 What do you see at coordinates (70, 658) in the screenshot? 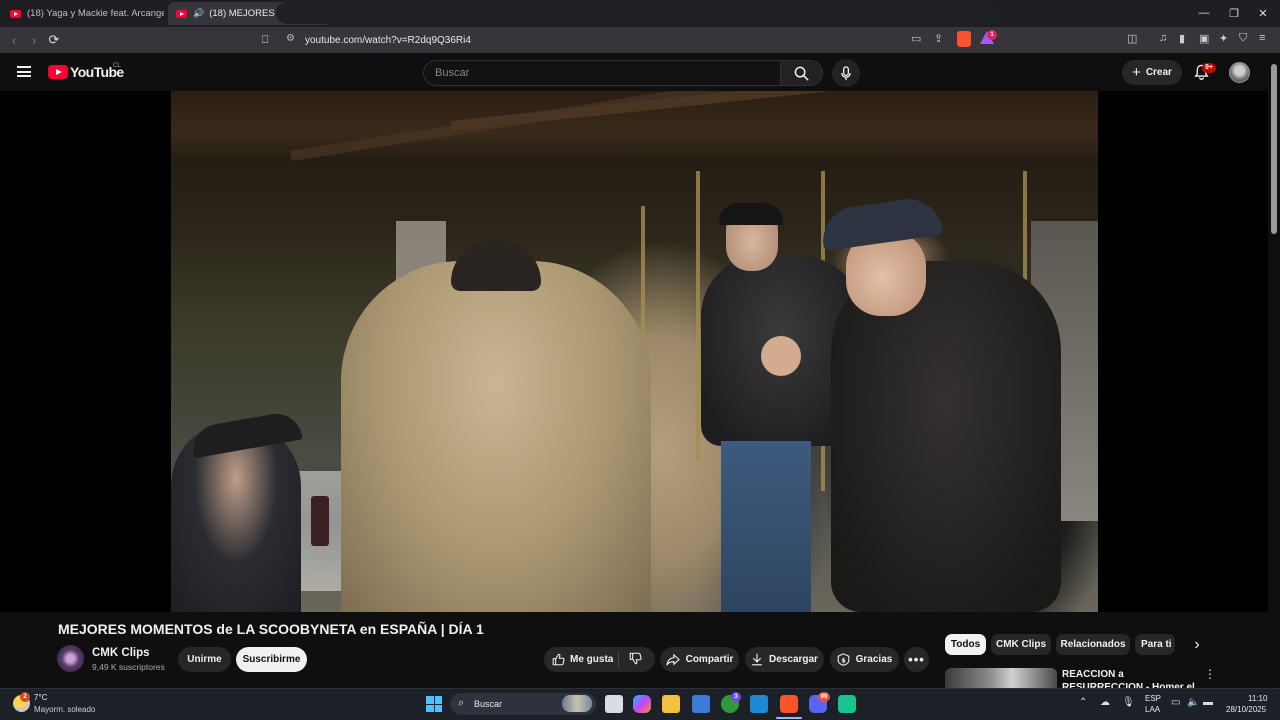
I see `channel-avatar` at bounding box center [70, 658].